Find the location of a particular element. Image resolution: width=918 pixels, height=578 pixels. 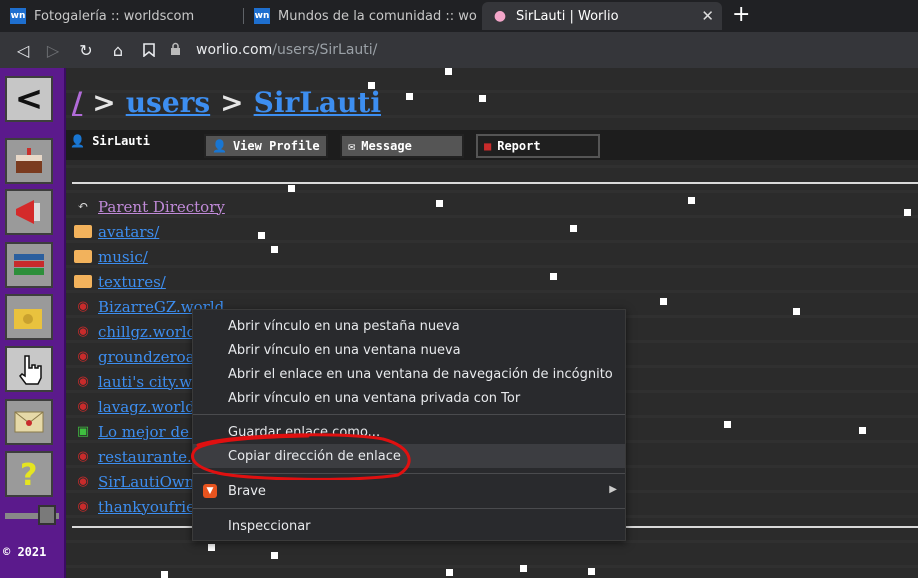

list-item: music/ is located at coordinates (148, 256).